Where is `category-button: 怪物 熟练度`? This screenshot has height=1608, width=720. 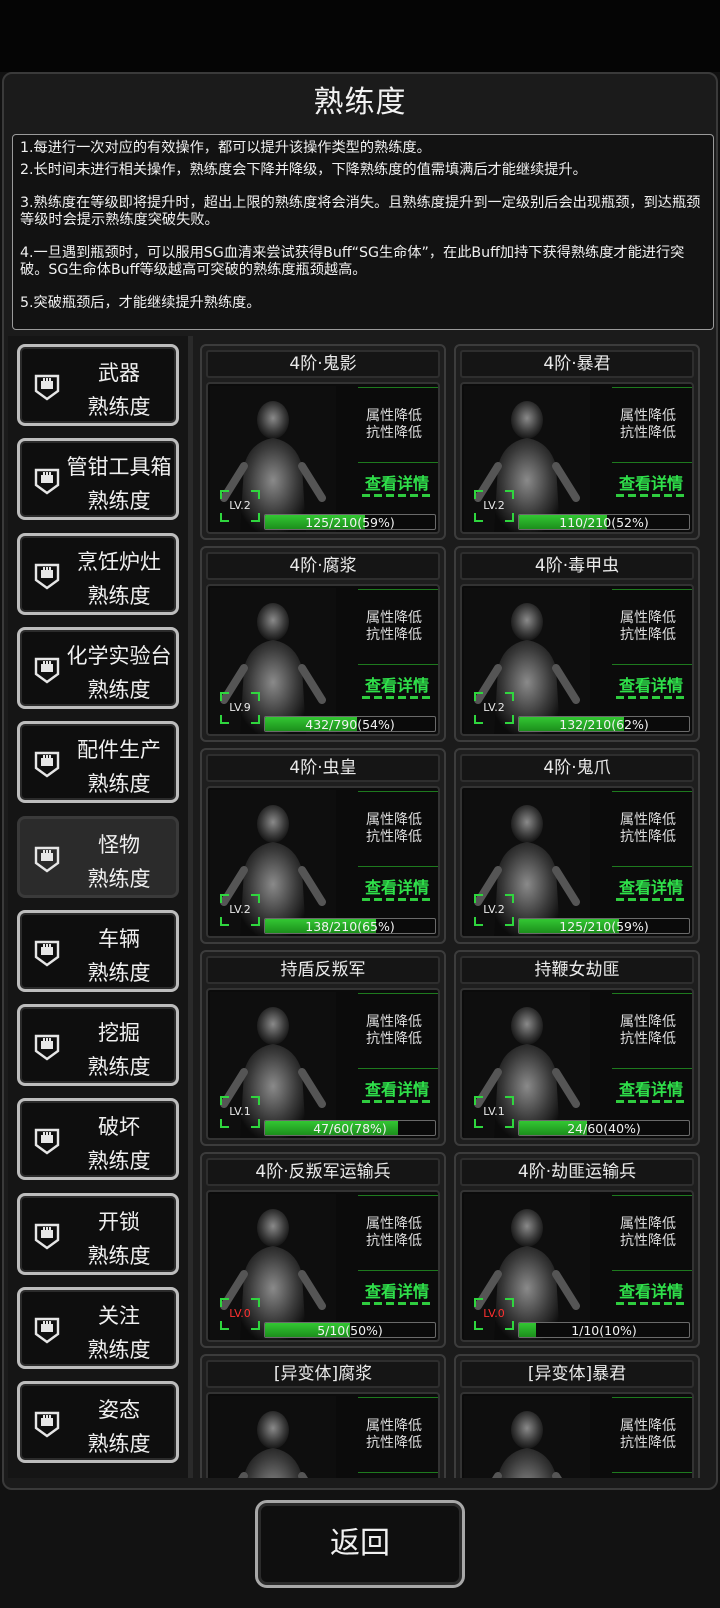
category-button: 怪物 熟练度 is located at coordinates (98, 856).